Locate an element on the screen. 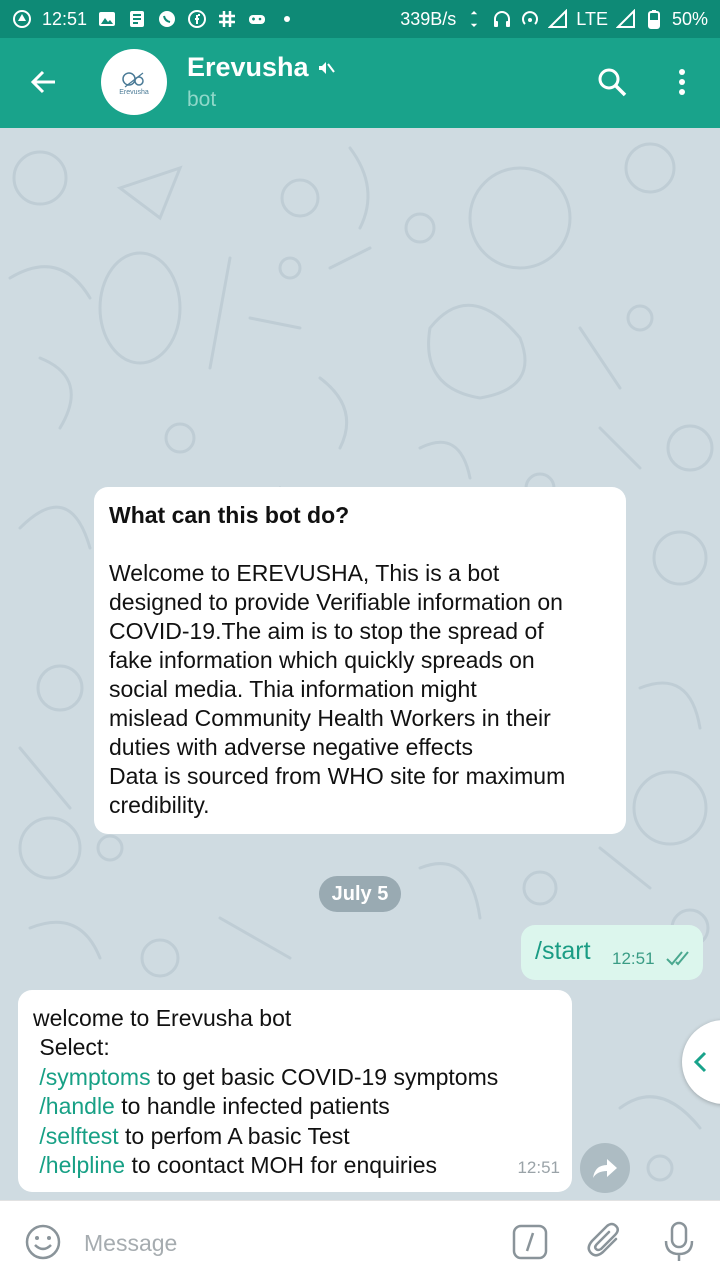  status-time: 12:51 is located at coordinates (65, 18).